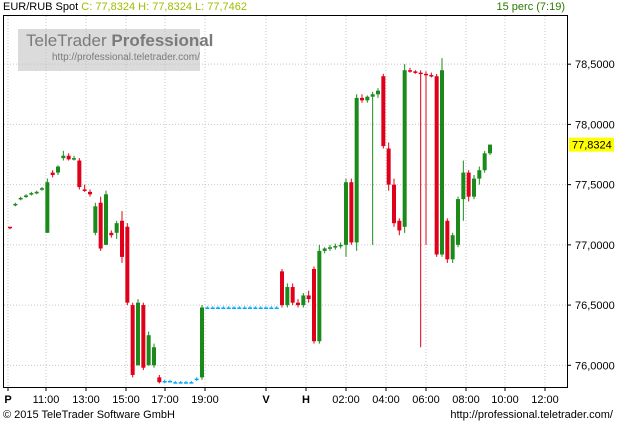  Describe the element at coordinates (466, 400) in the screenshot. I see `x-tick-label: 08:00` at that location.